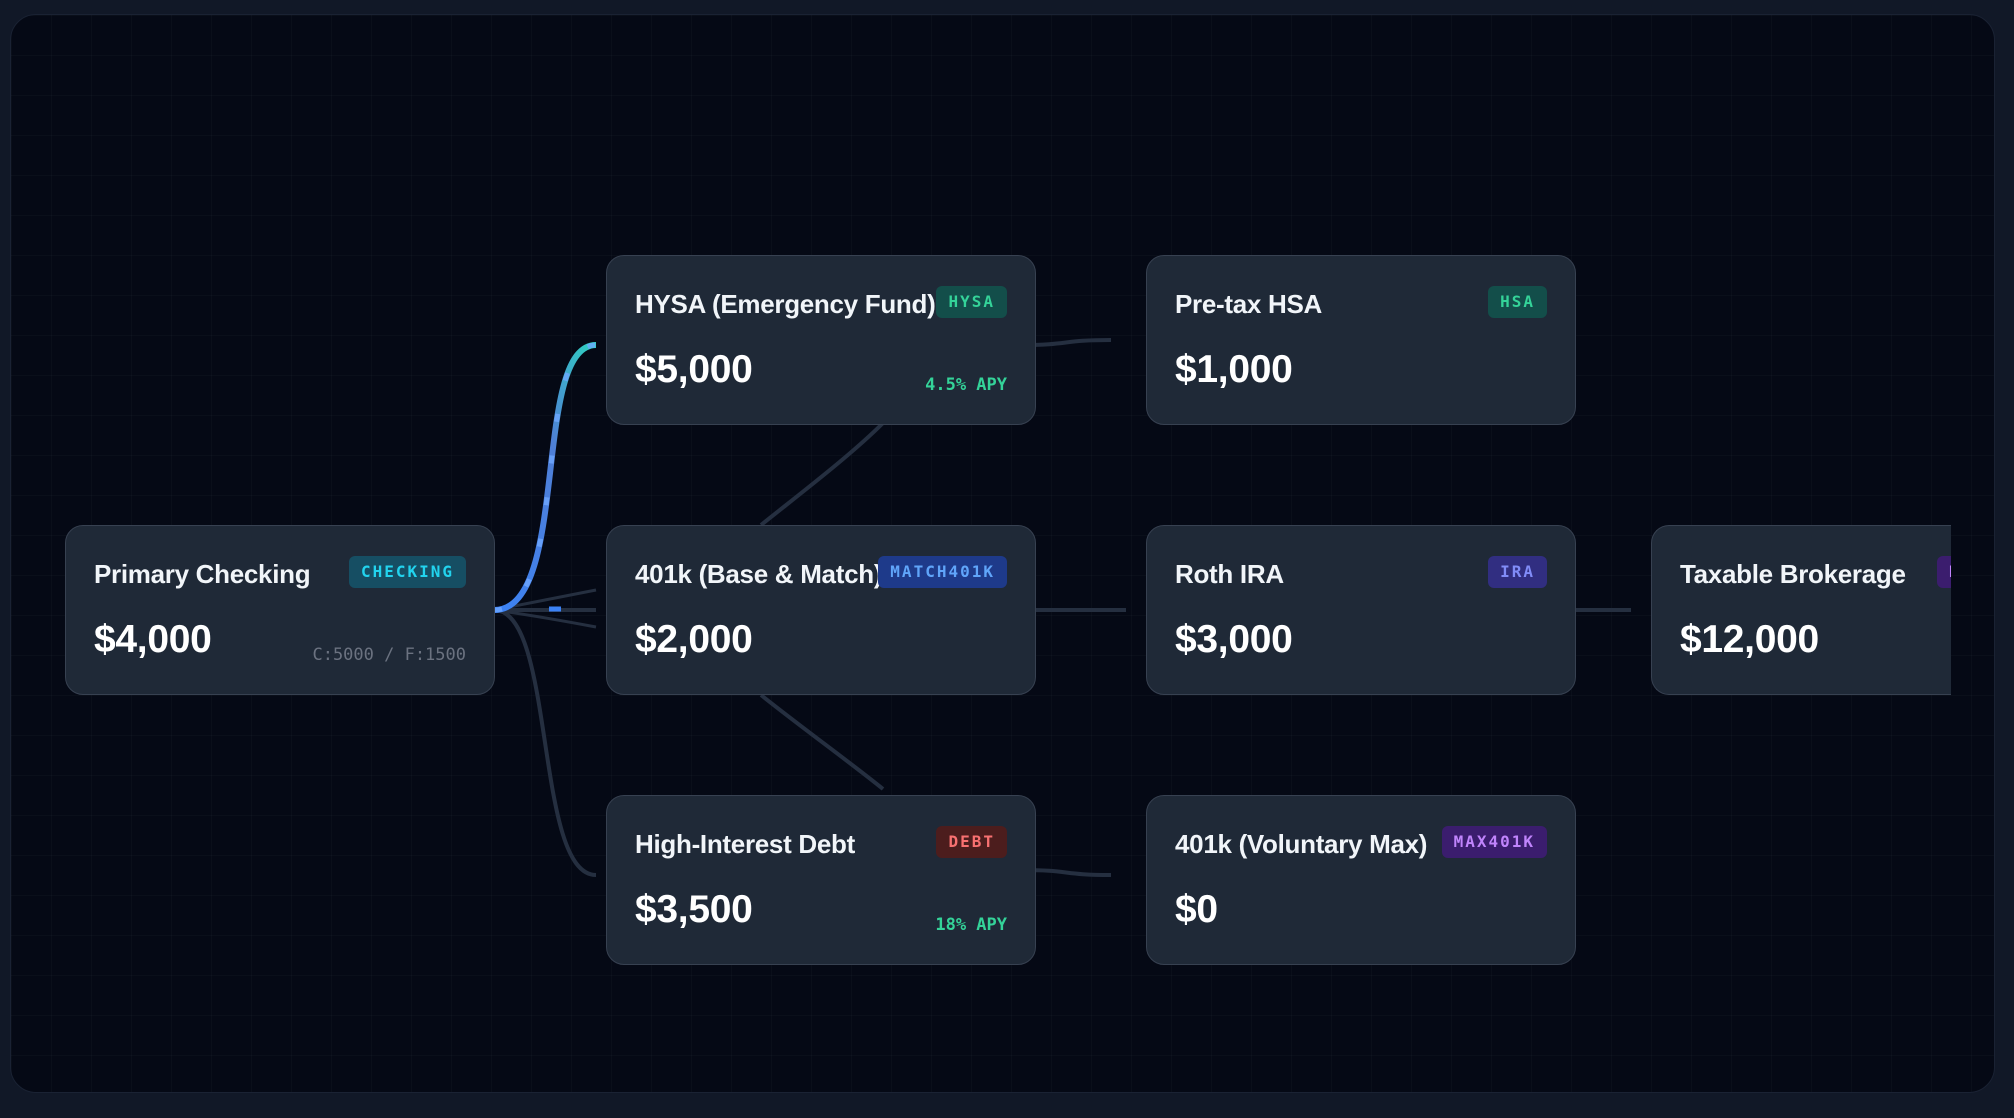  What do you see at coordinates (694, 909) in the screenshot?
I see `node-balance: $3,500` at bounding box center [694, 909].